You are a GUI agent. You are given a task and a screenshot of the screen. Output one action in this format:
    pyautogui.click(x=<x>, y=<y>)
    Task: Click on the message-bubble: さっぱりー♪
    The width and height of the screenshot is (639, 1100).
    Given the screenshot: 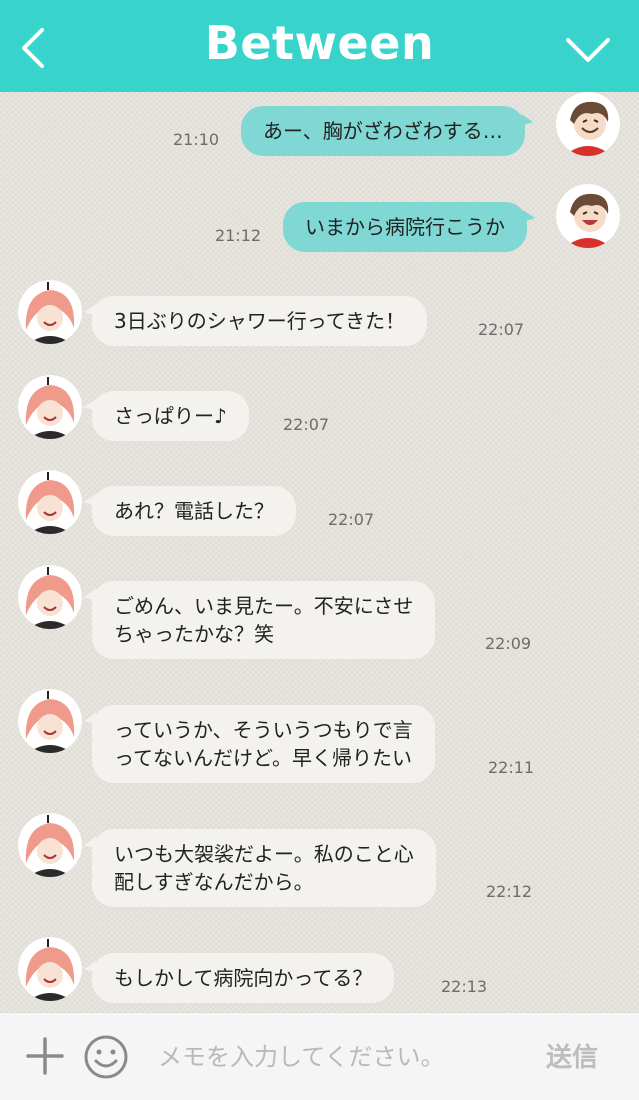 What is the action you would take?
    pyautogui.click(x=166, y=416)
    